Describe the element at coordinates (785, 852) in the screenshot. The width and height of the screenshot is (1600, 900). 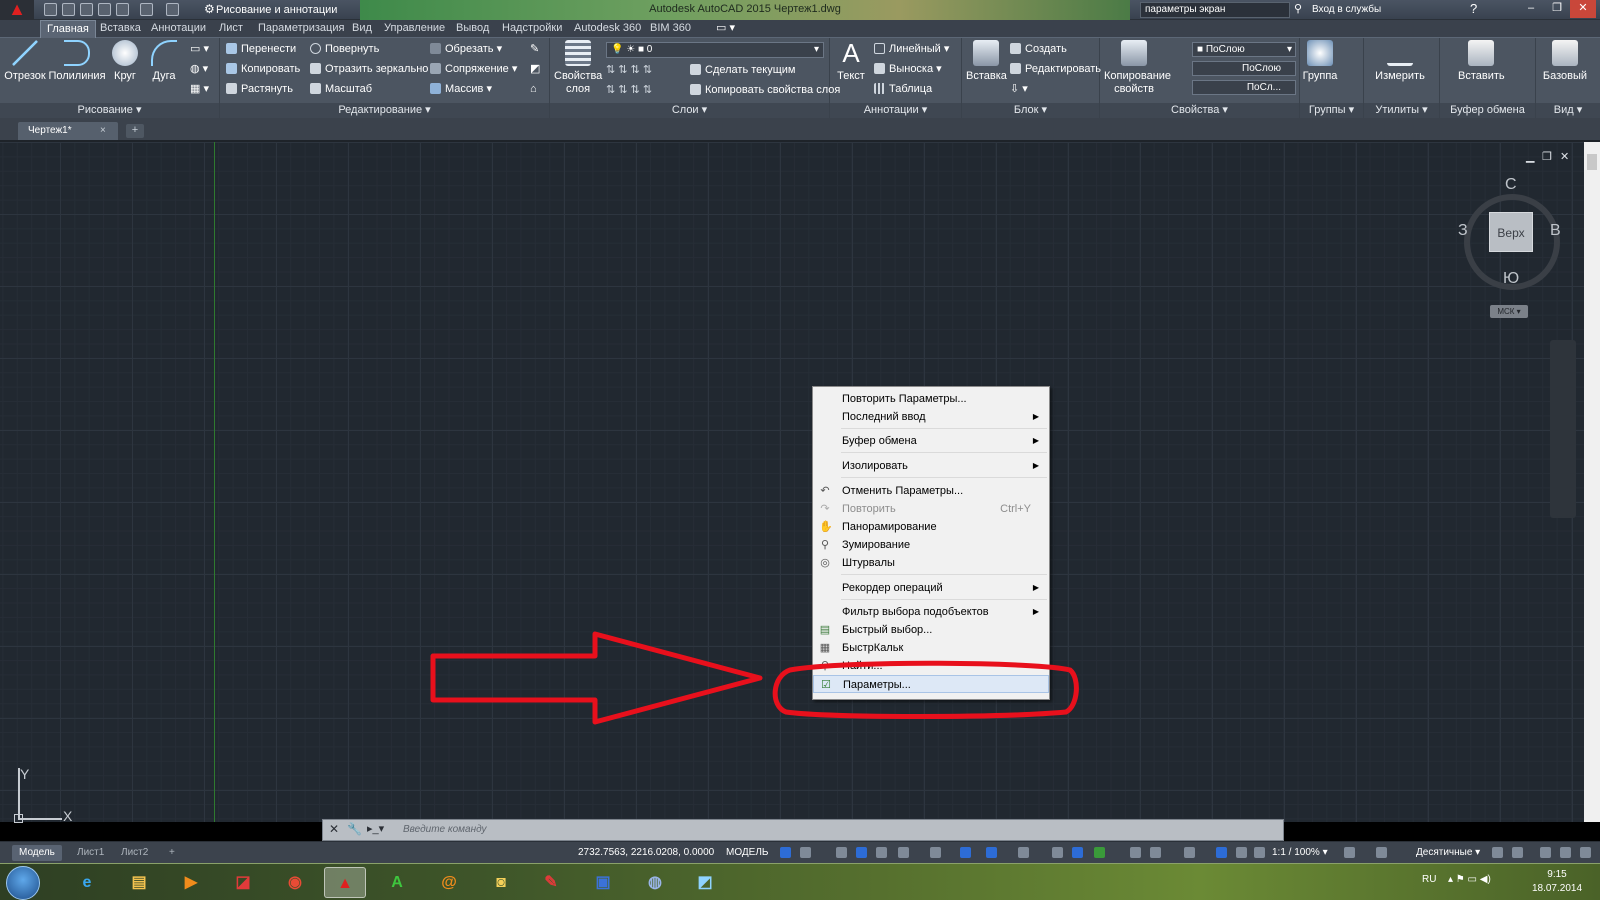
I see `grid-icon` at that location.